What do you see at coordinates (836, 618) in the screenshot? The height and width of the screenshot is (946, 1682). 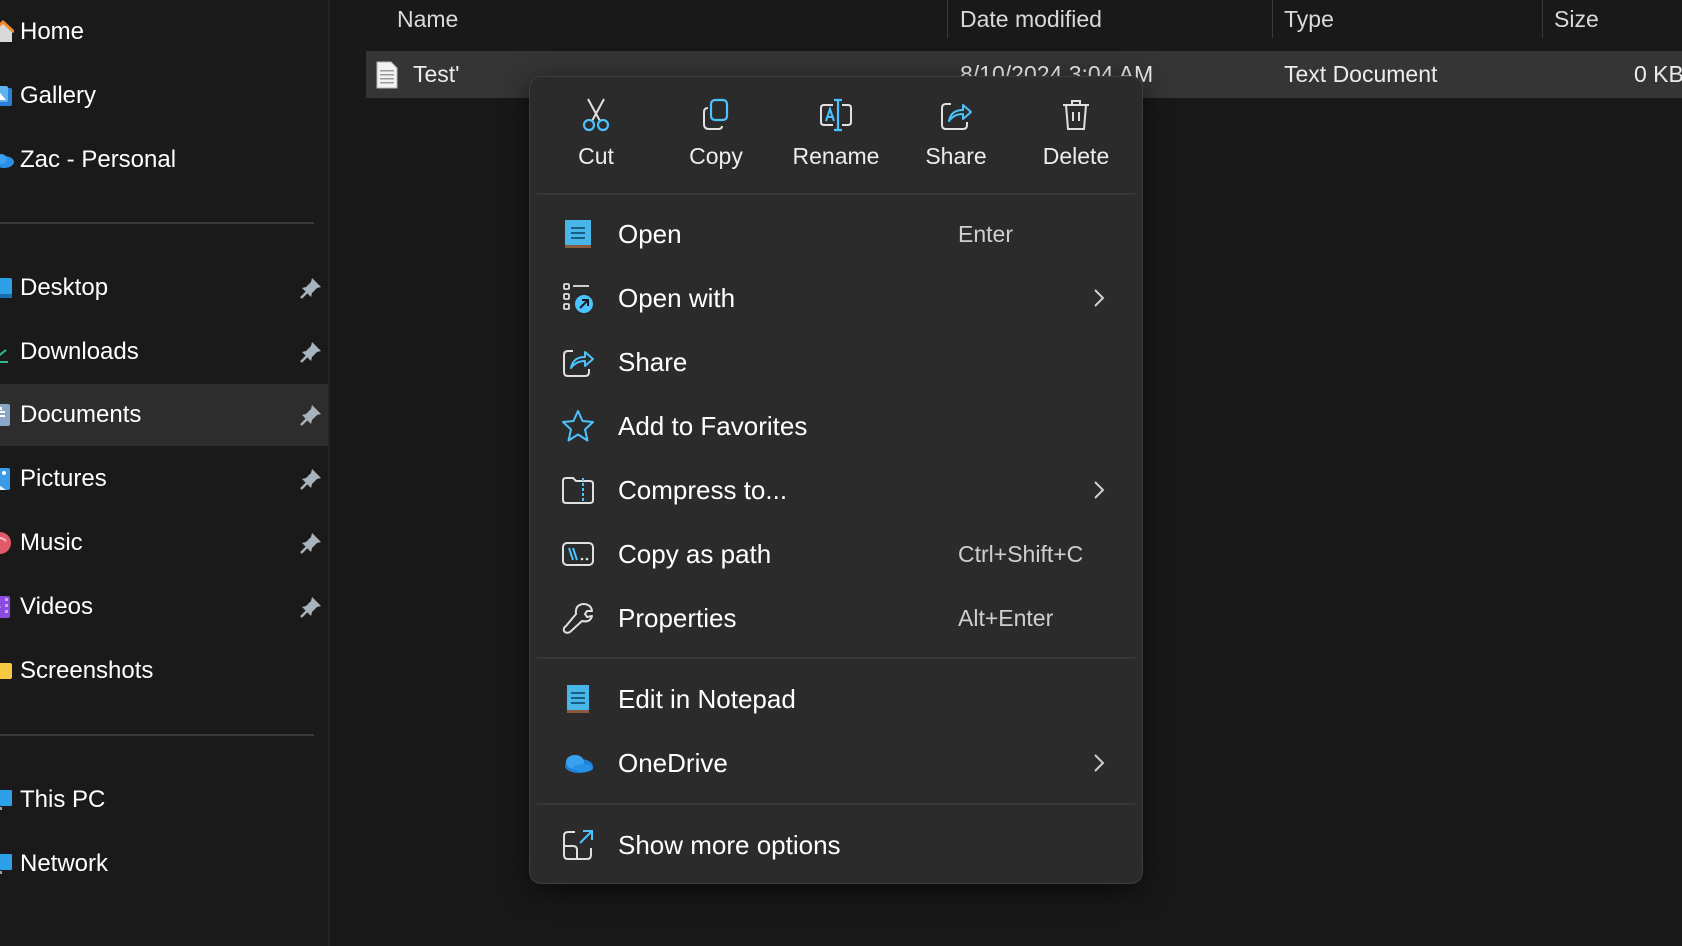 I see `menu-item-properties: Properties Alt+Enter` at bounding box center [836, 618].